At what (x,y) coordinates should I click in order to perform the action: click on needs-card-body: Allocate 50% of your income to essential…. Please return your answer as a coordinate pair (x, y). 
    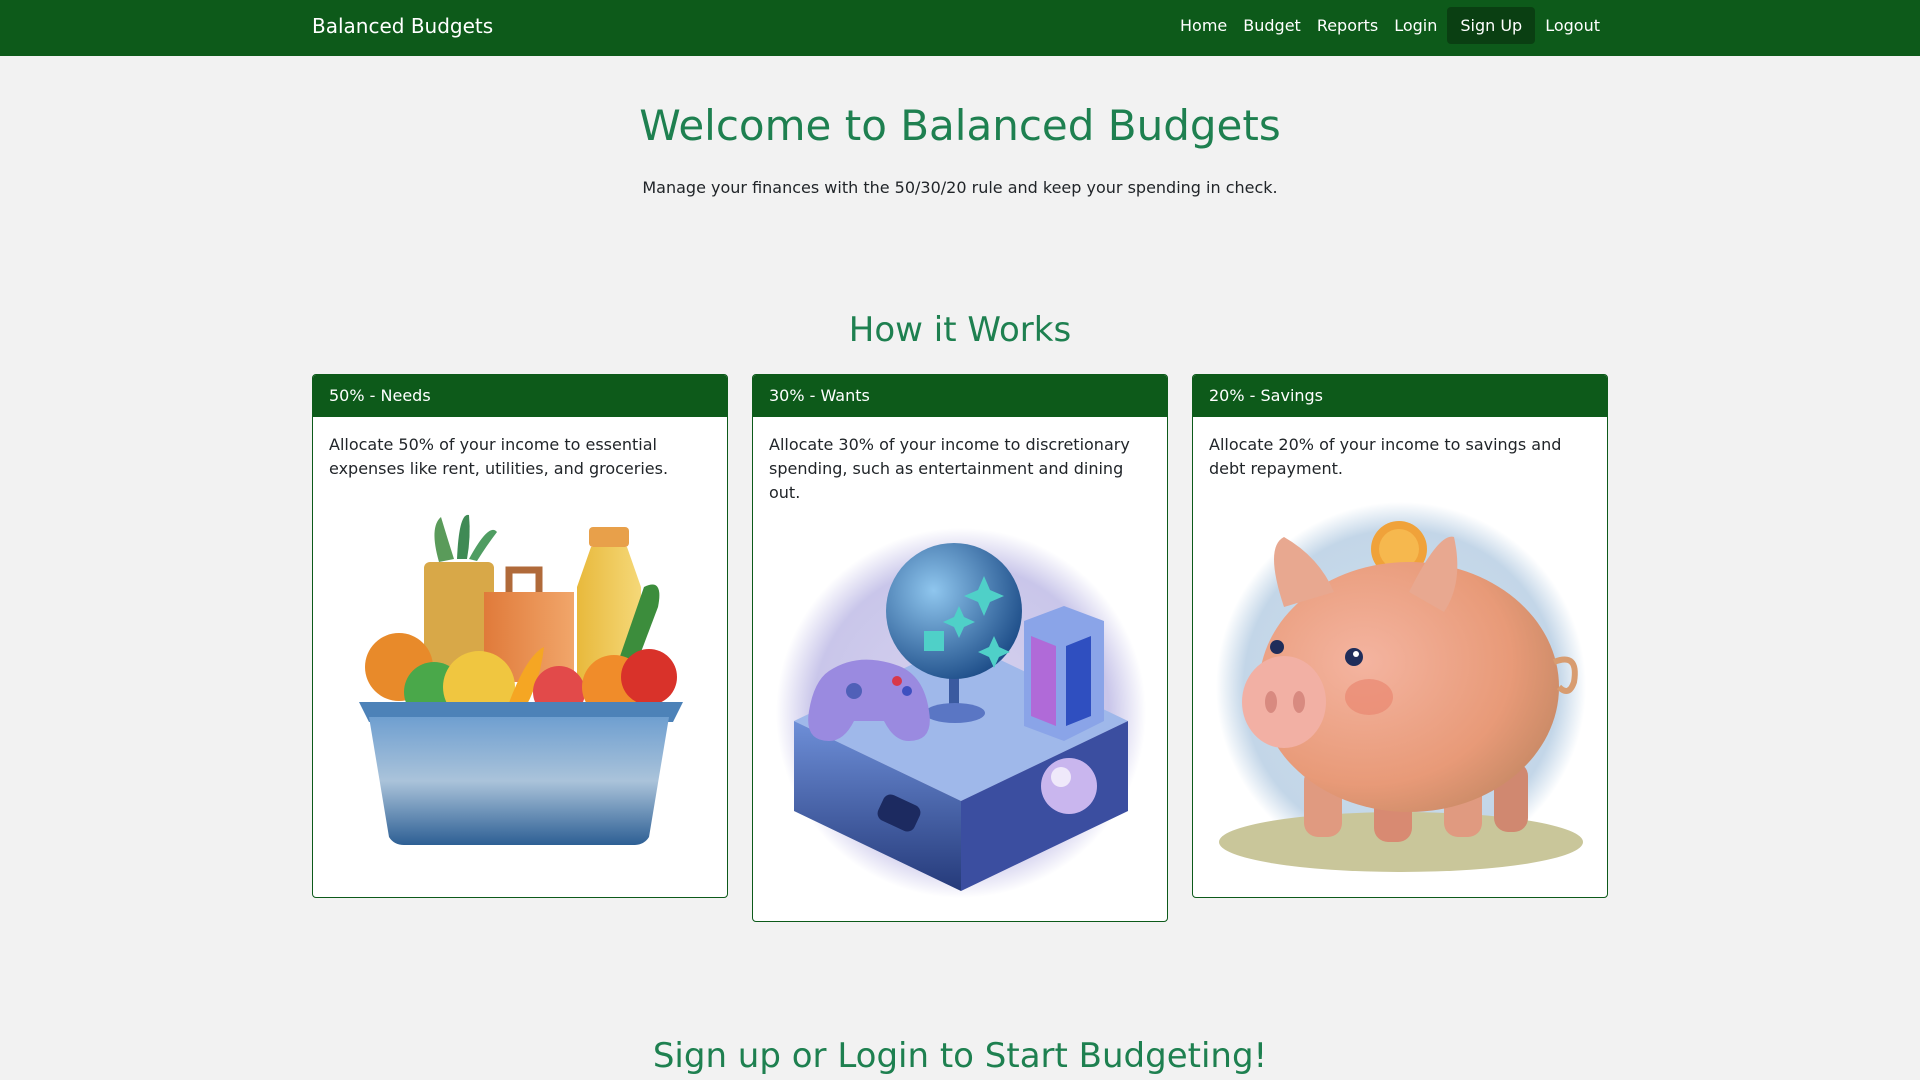
    Looking at the image, I should click on (520, 657).